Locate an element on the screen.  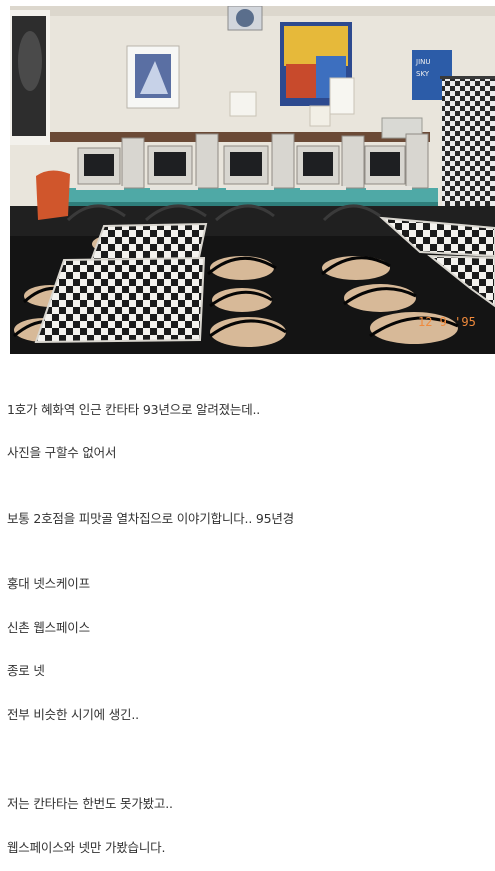
poster-line-2: SKY is located at coordinates (423, 74).